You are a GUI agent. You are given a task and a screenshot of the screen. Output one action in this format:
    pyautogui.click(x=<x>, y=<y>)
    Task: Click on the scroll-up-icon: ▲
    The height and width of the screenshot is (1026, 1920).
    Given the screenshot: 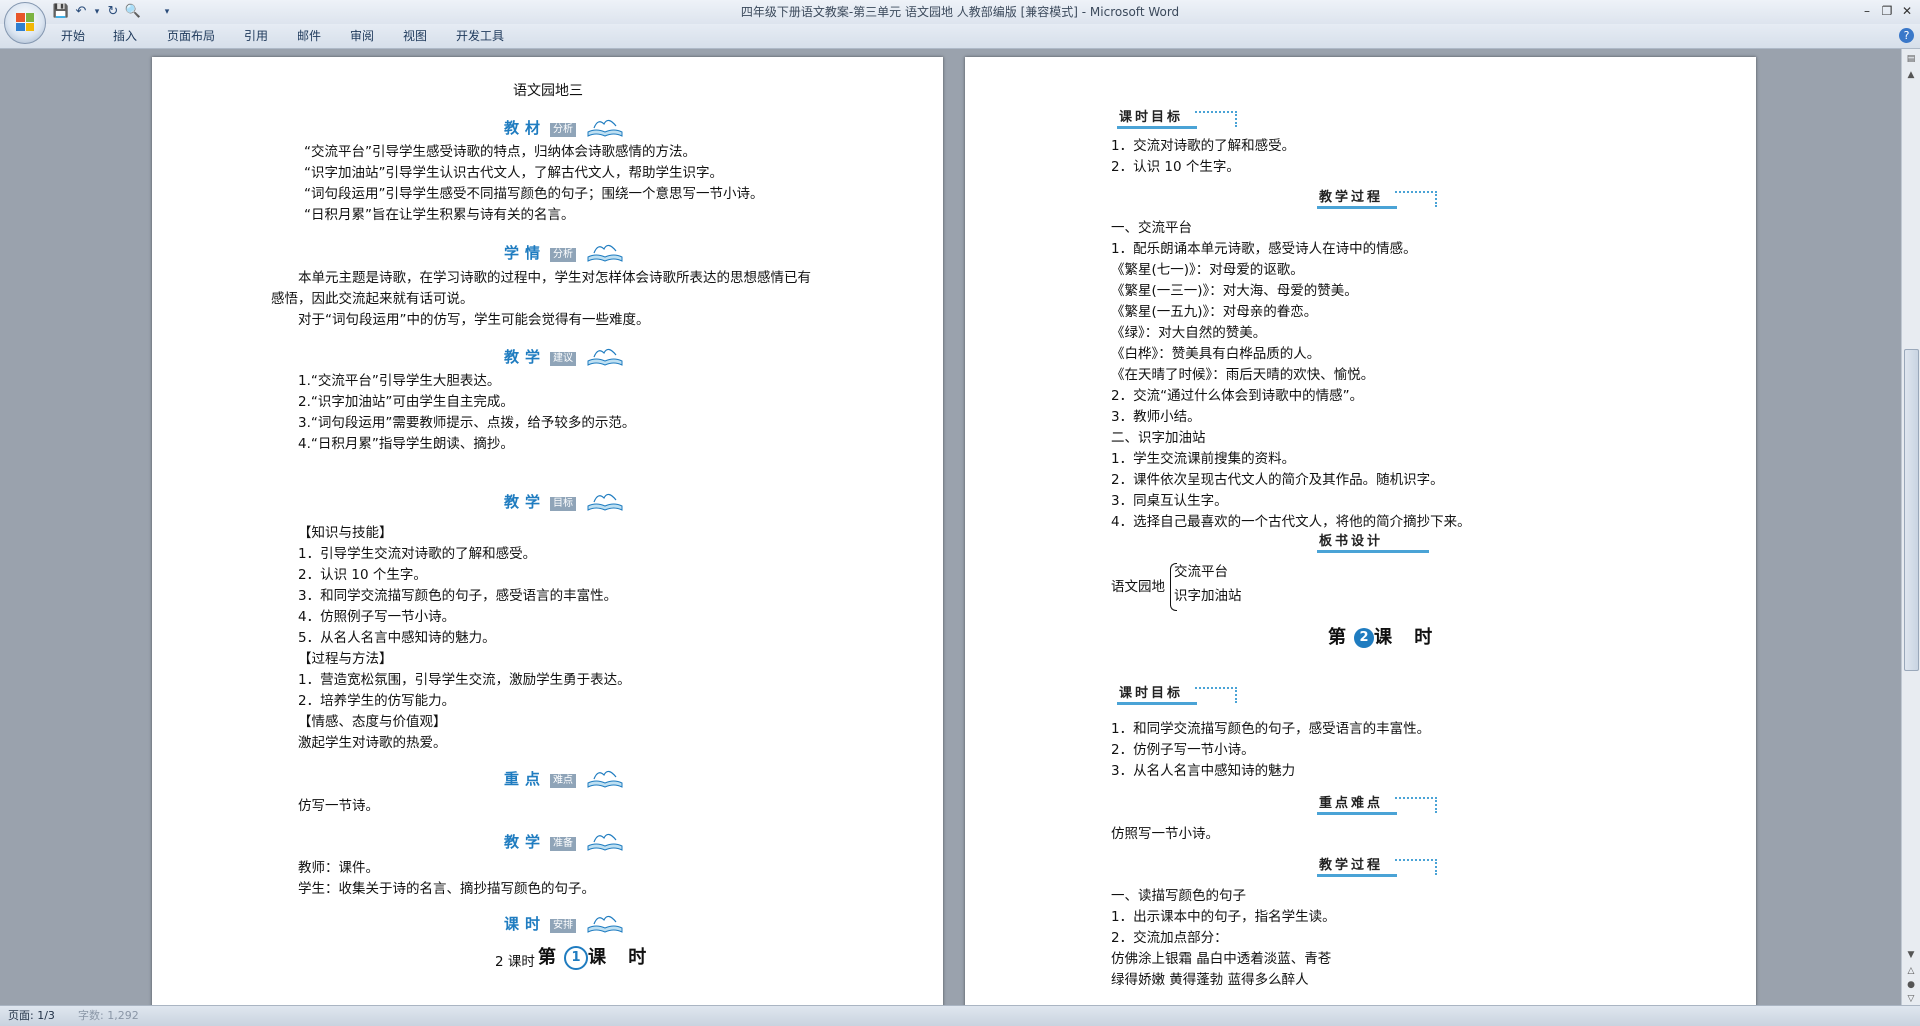 What is the action you would take?
    pyautogui.click(x=1911, y=75)
    